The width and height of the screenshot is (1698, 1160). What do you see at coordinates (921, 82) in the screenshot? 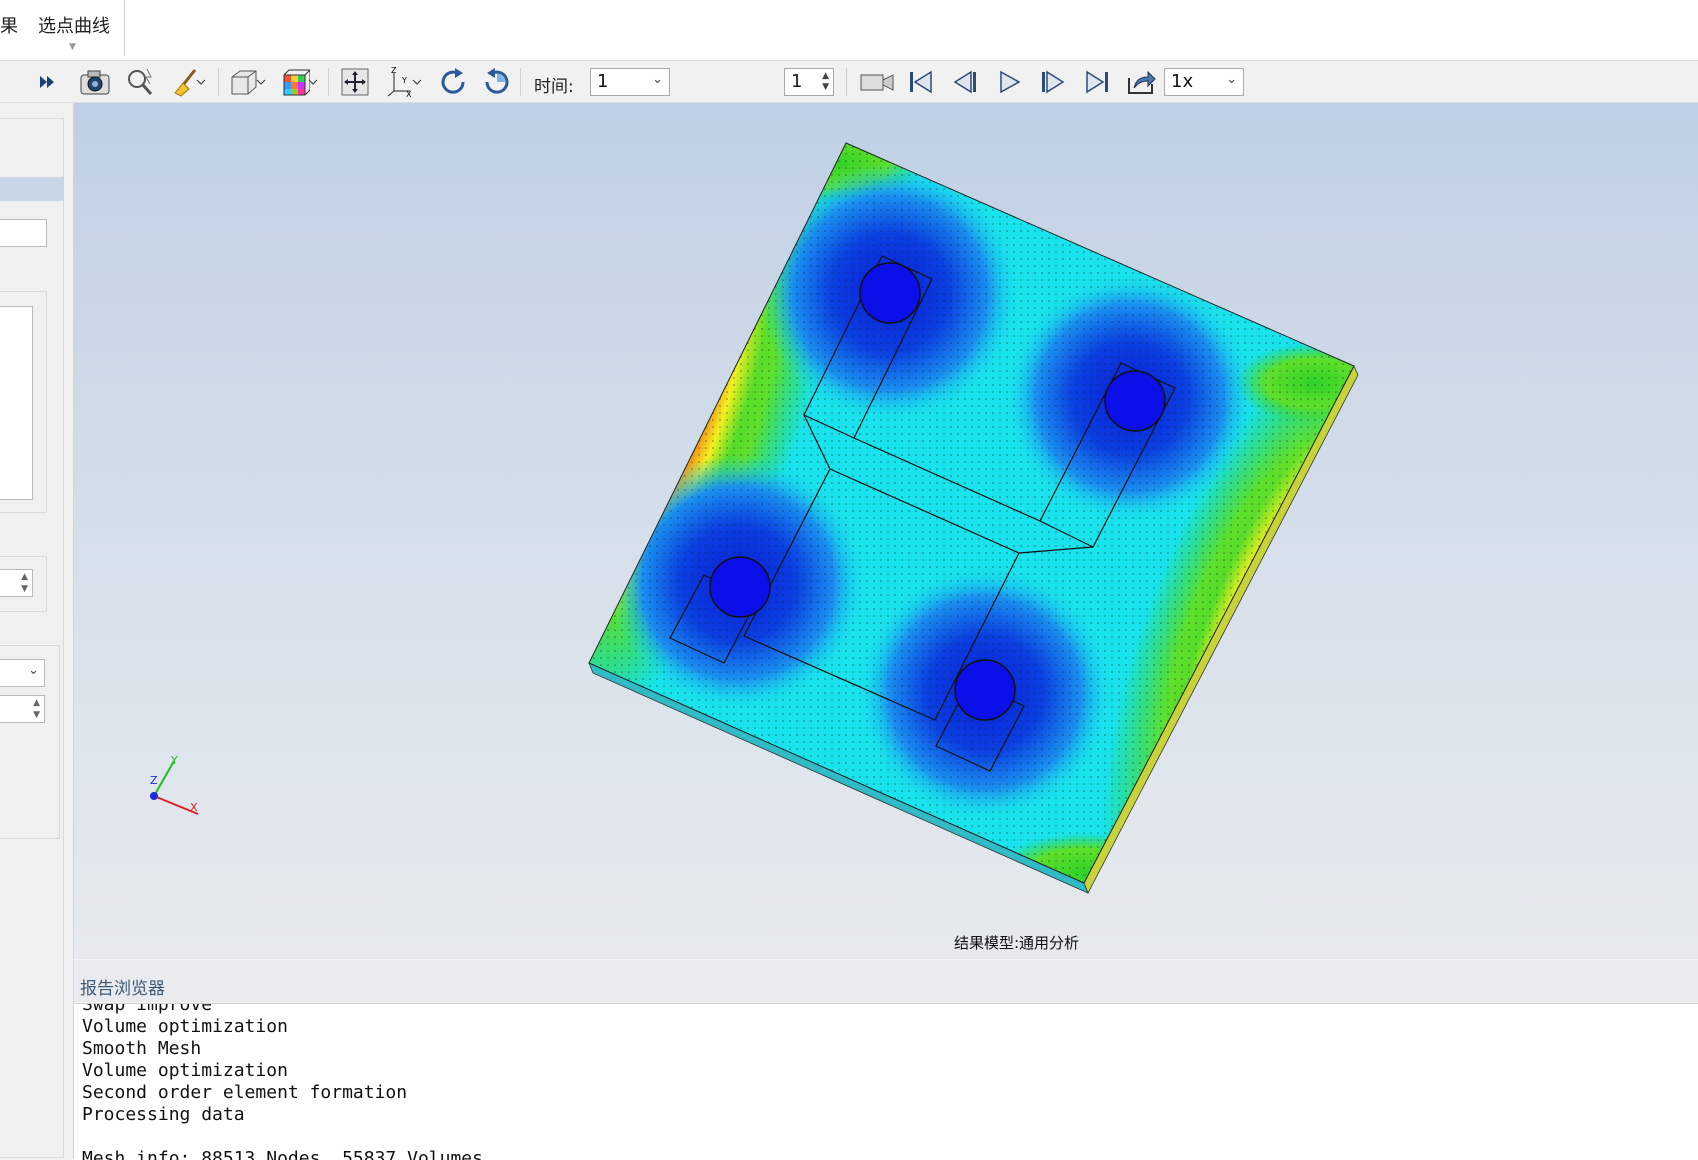
I see `first-frame-icon` at bounding box center [921, 82].